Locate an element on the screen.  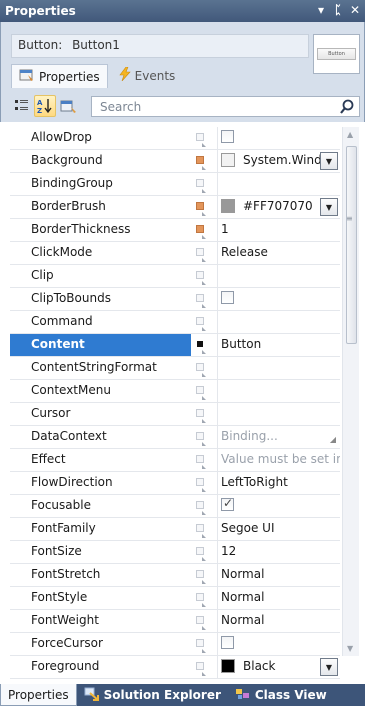
property-value: #FF707070 ▼ is located at coordinates (278, 207).